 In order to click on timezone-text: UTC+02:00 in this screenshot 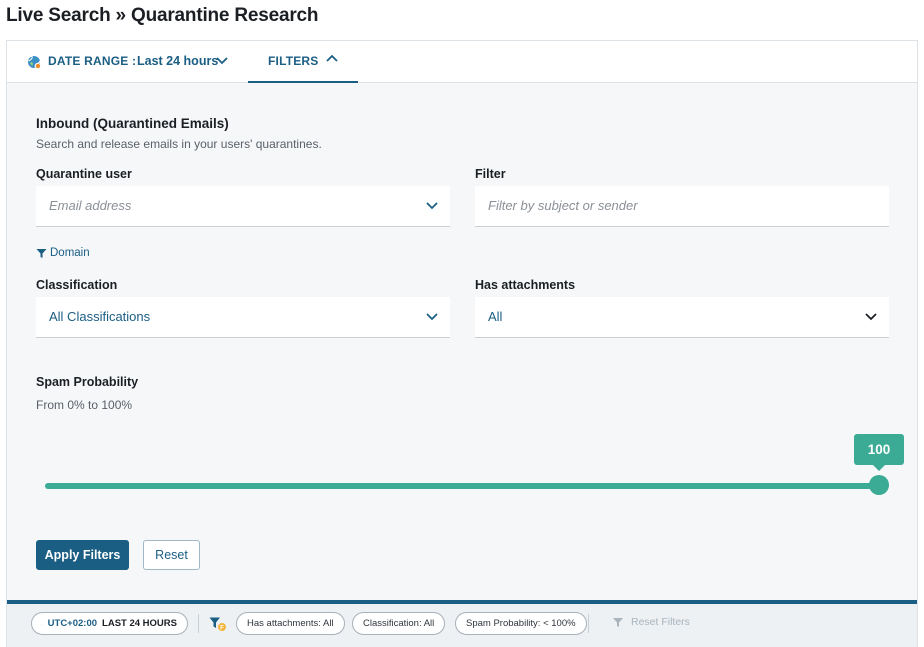, I will do `click(72, 623)`.